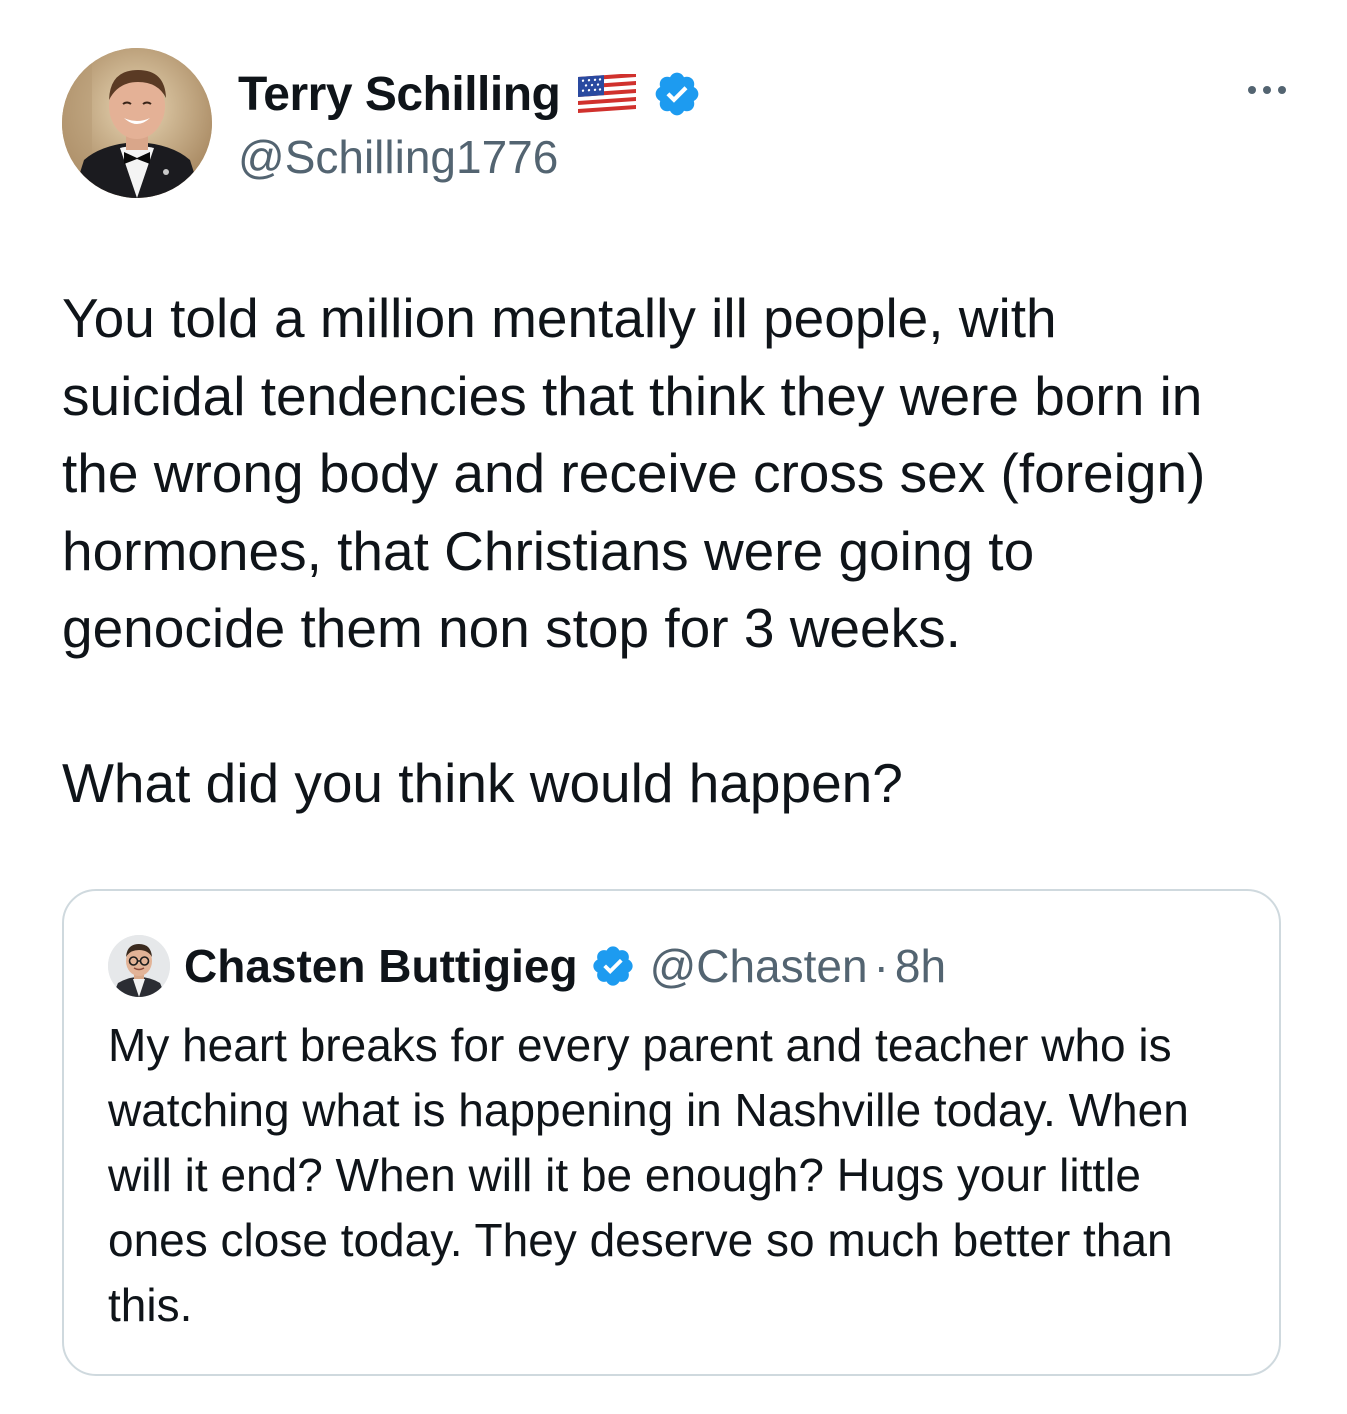  Describe the element at coordinates (398, 157) in the screenshot. I see `author-handle: @Schilling1776` at that location.